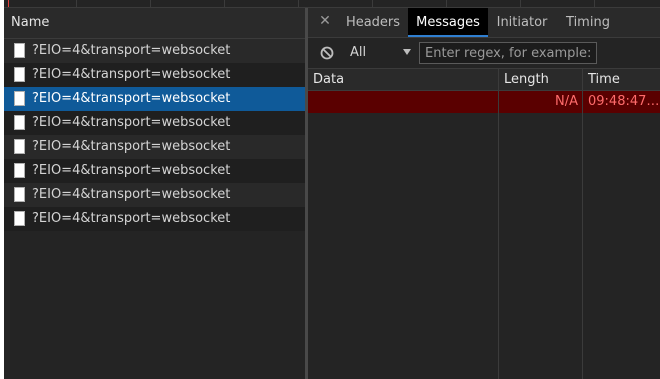 This screenshot has width=660, height=379. What do you see at coordinates (540, 102) in the screenshot?
I see `message-length: N/A` at bounding box center [540, 102].